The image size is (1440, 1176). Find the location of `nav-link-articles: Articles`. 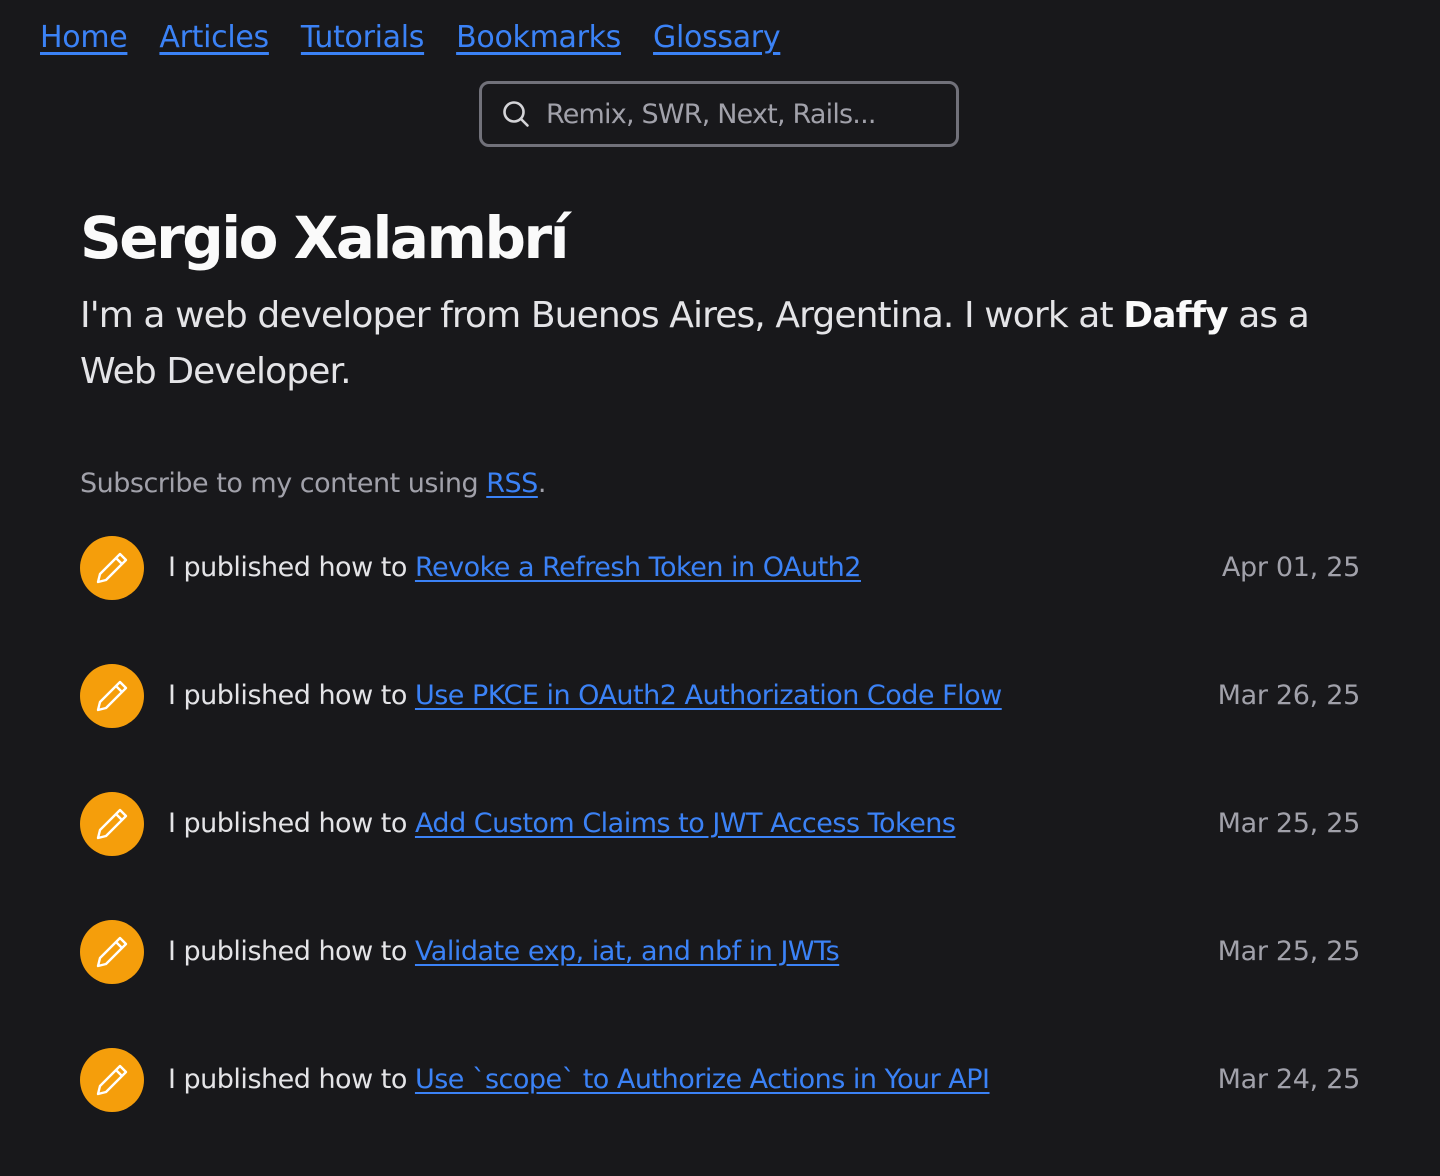

nav-link-articles: Articles is located at coordinates (214, 38).